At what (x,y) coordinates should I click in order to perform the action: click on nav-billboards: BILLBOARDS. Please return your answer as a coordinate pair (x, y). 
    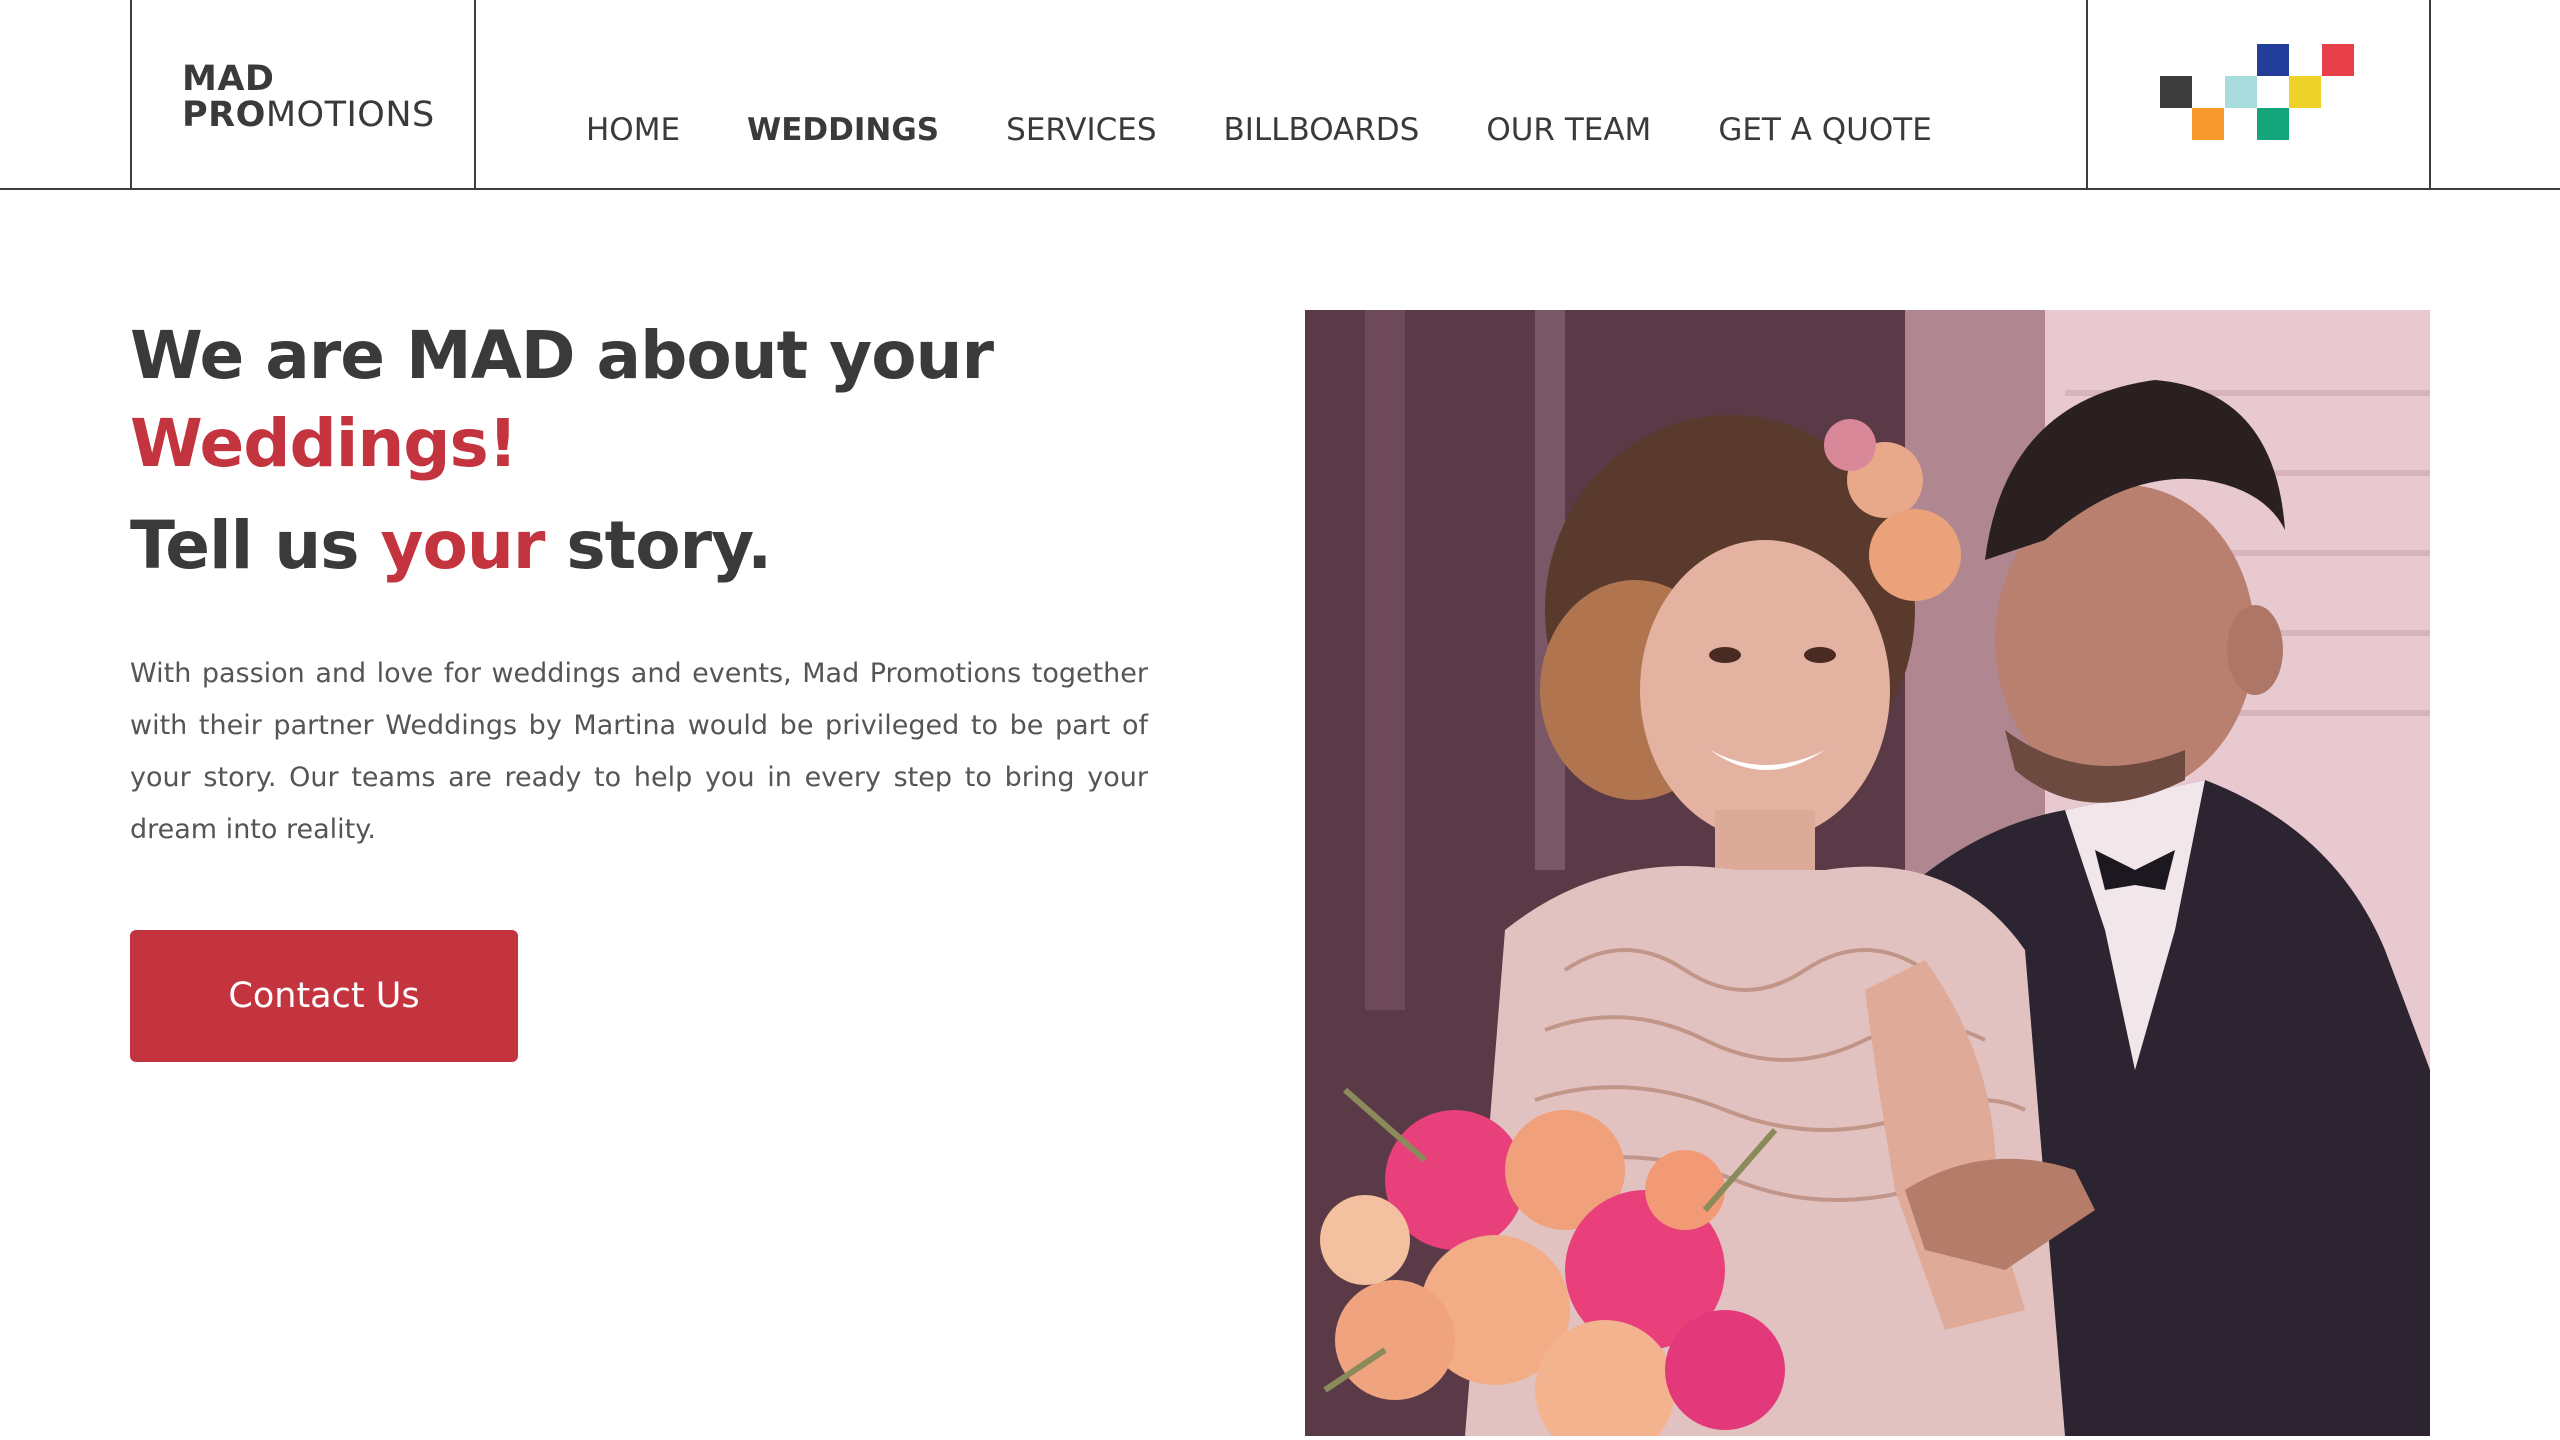
    Looking at the image, I should click on (1322, 130).